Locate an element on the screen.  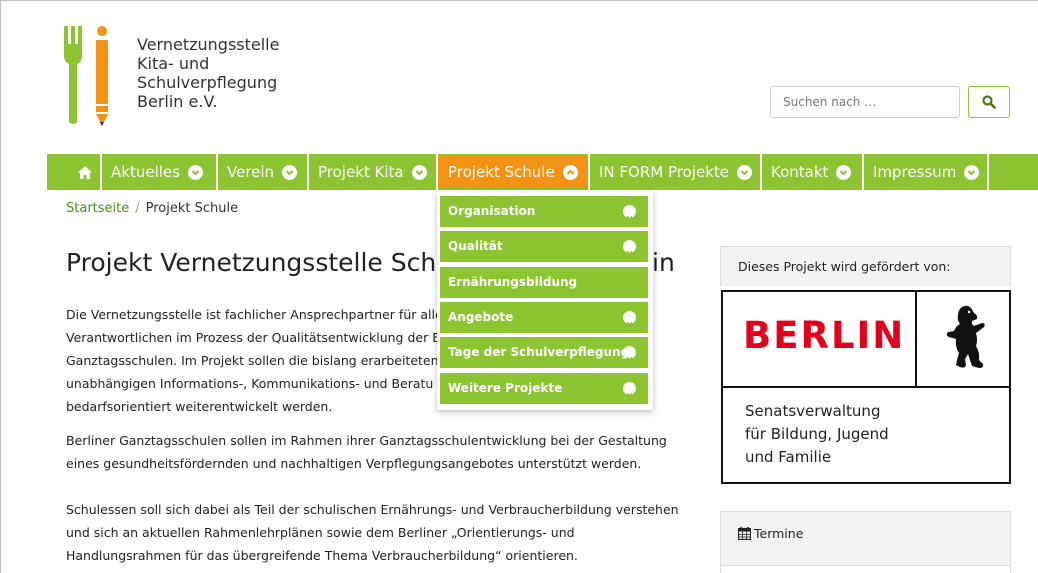
pencil-icon is located at coordinates (102, 76).